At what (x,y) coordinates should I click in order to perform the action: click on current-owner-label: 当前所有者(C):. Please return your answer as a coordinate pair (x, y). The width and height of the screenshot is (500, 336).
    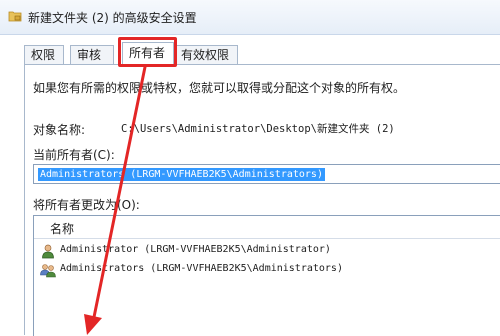
    Looking at the image, I should click on (74, 155).